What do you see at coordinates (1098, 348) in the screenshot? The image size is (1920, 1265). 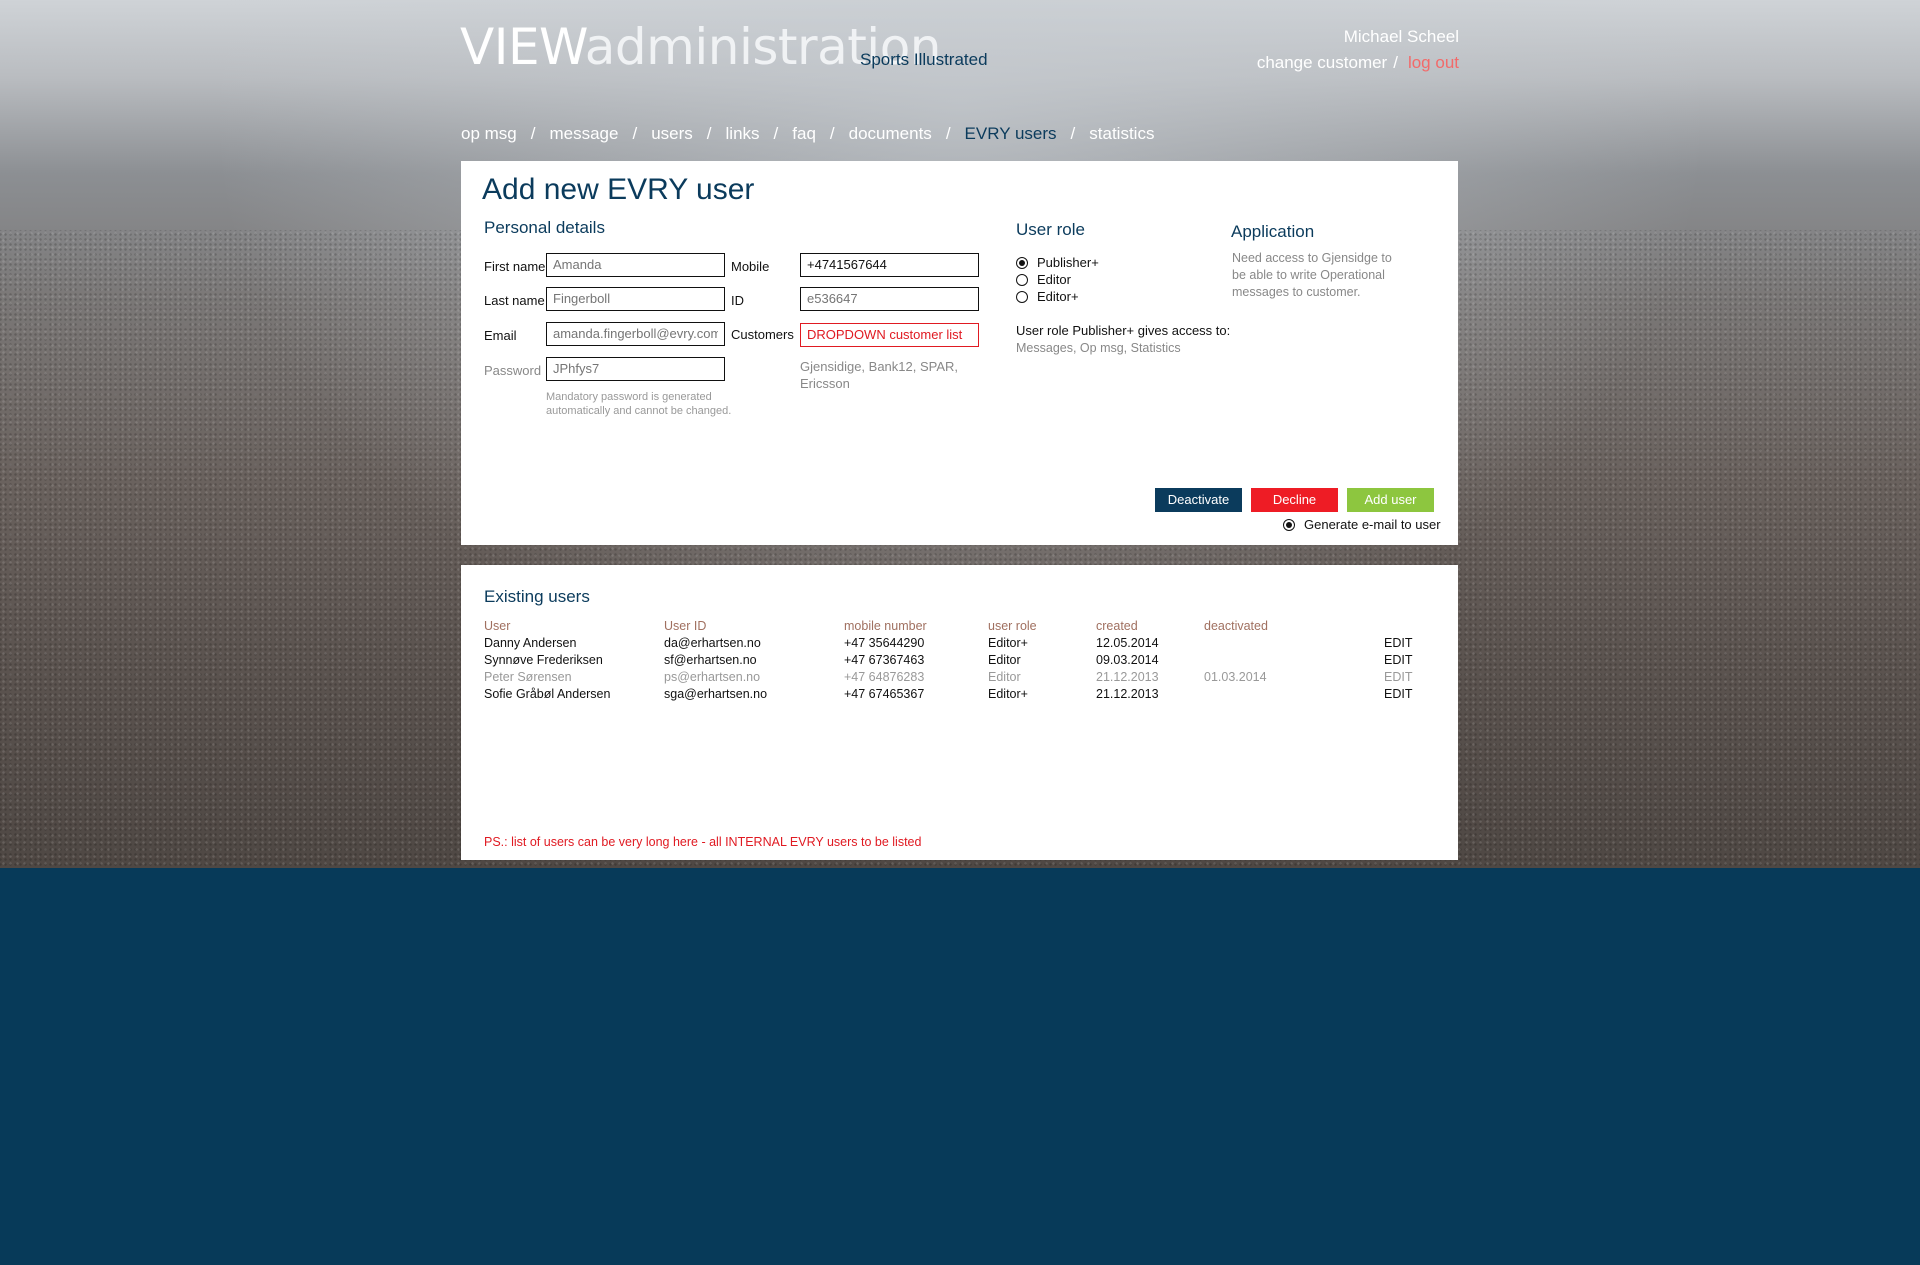 I see `role-access-value: Messages, Op msg, Statistics` at bounding box center [1098, 348].